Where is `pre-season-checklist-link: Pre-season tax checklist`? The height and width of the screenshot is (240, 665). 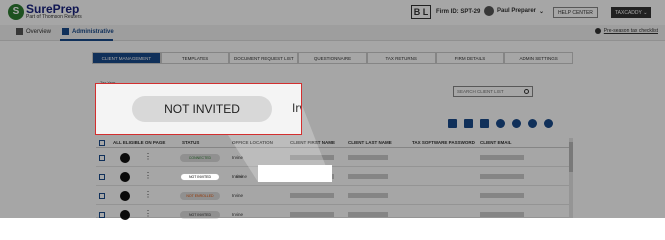
pre-season-checklist-link: Pre-season tax checklist is located at coordinates (626, 31).